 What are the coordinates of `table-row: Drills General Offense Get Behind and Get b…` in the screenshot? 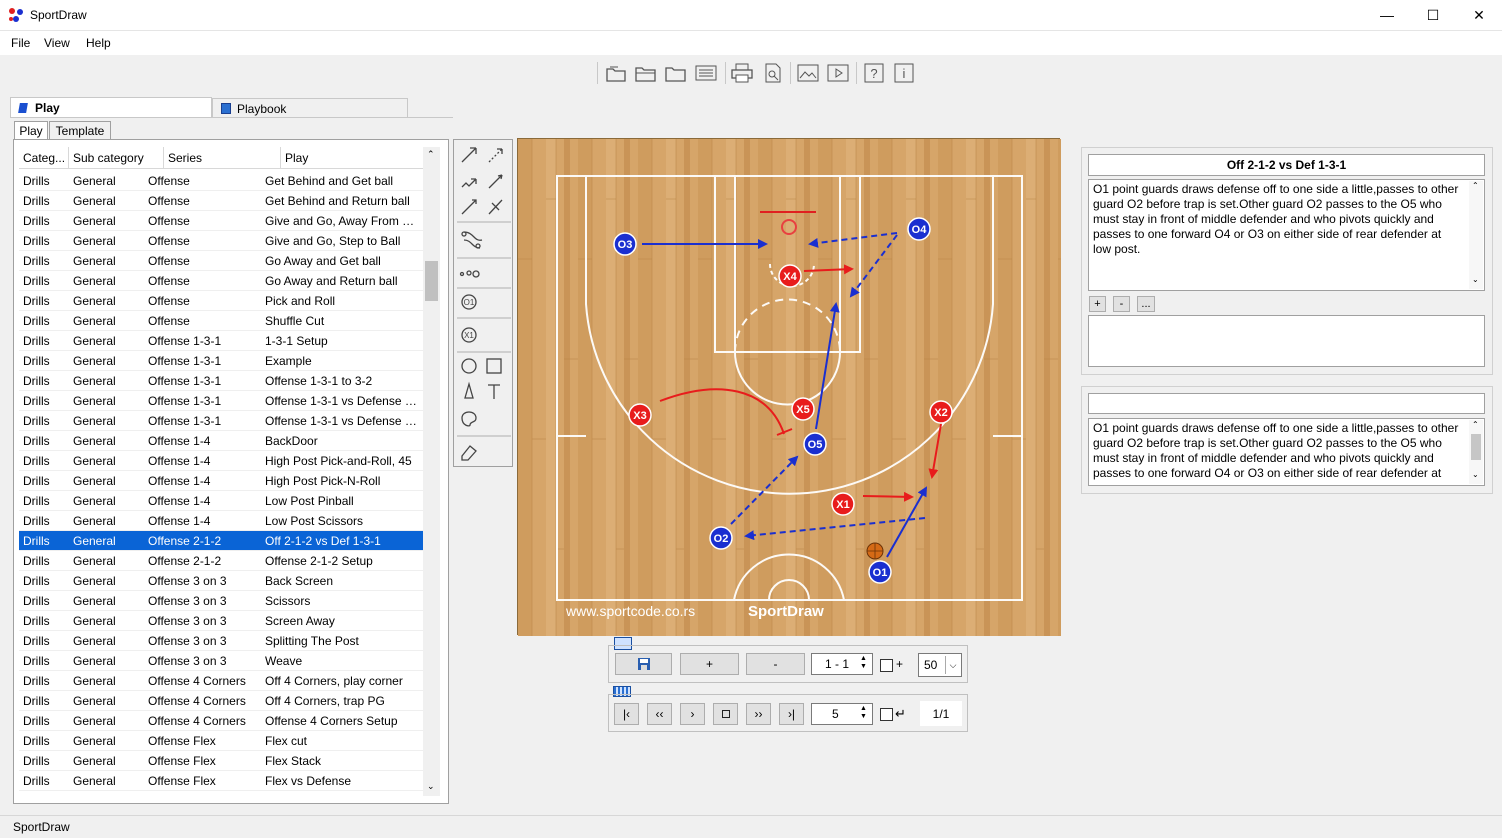 It's located at (221, 181).